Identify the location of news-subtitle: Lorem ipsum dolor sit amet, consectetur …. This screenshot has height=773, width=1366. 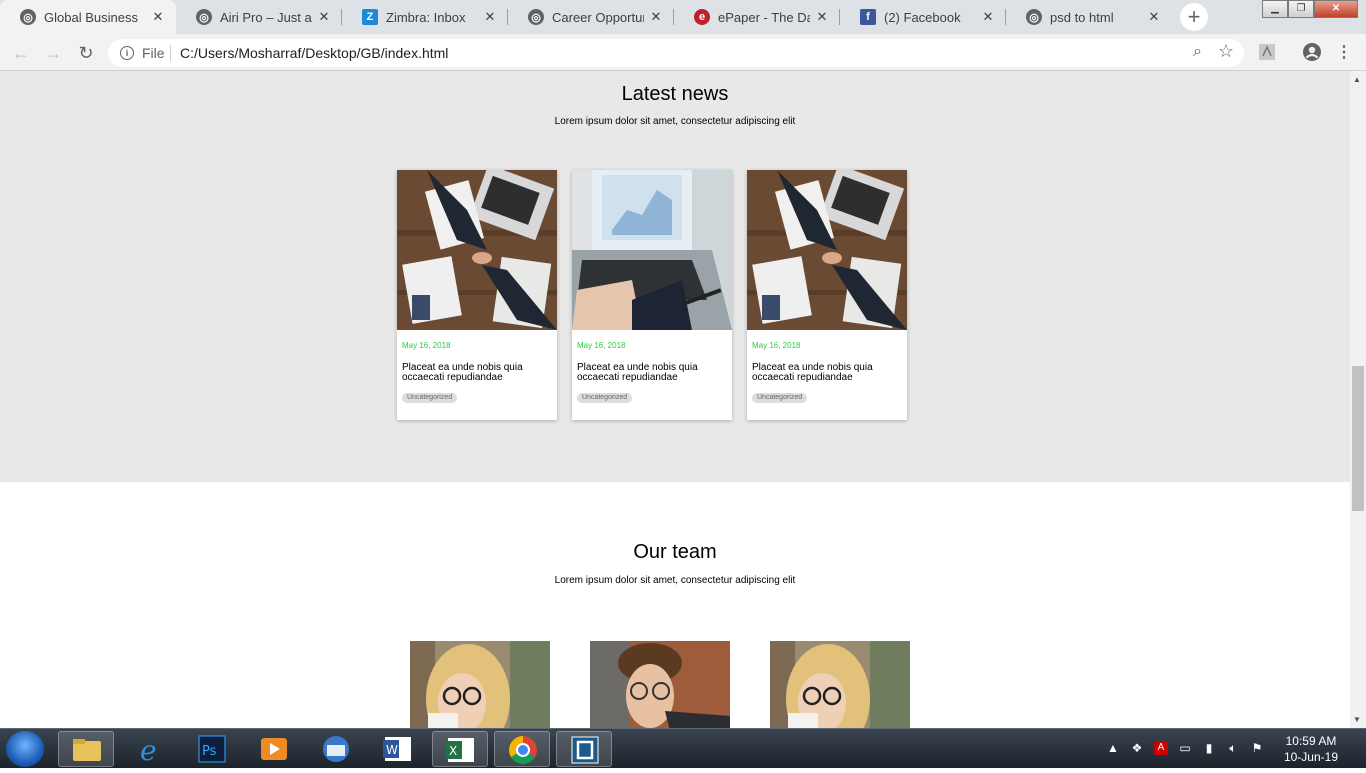
(675, 121).